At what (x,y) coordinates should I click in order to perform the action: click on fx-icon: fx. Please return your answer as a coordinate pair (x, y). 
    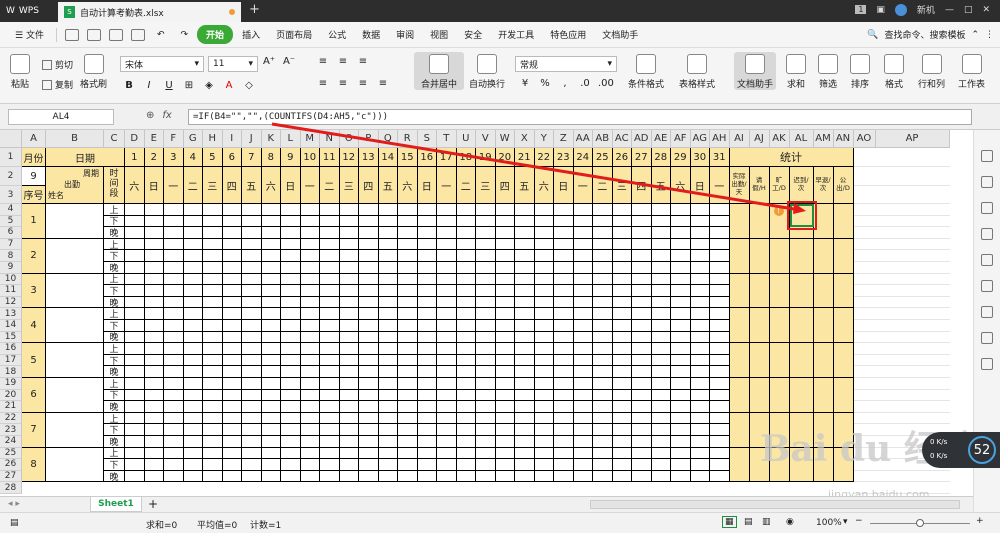
    Looking at the image, I should click on (166, 115).